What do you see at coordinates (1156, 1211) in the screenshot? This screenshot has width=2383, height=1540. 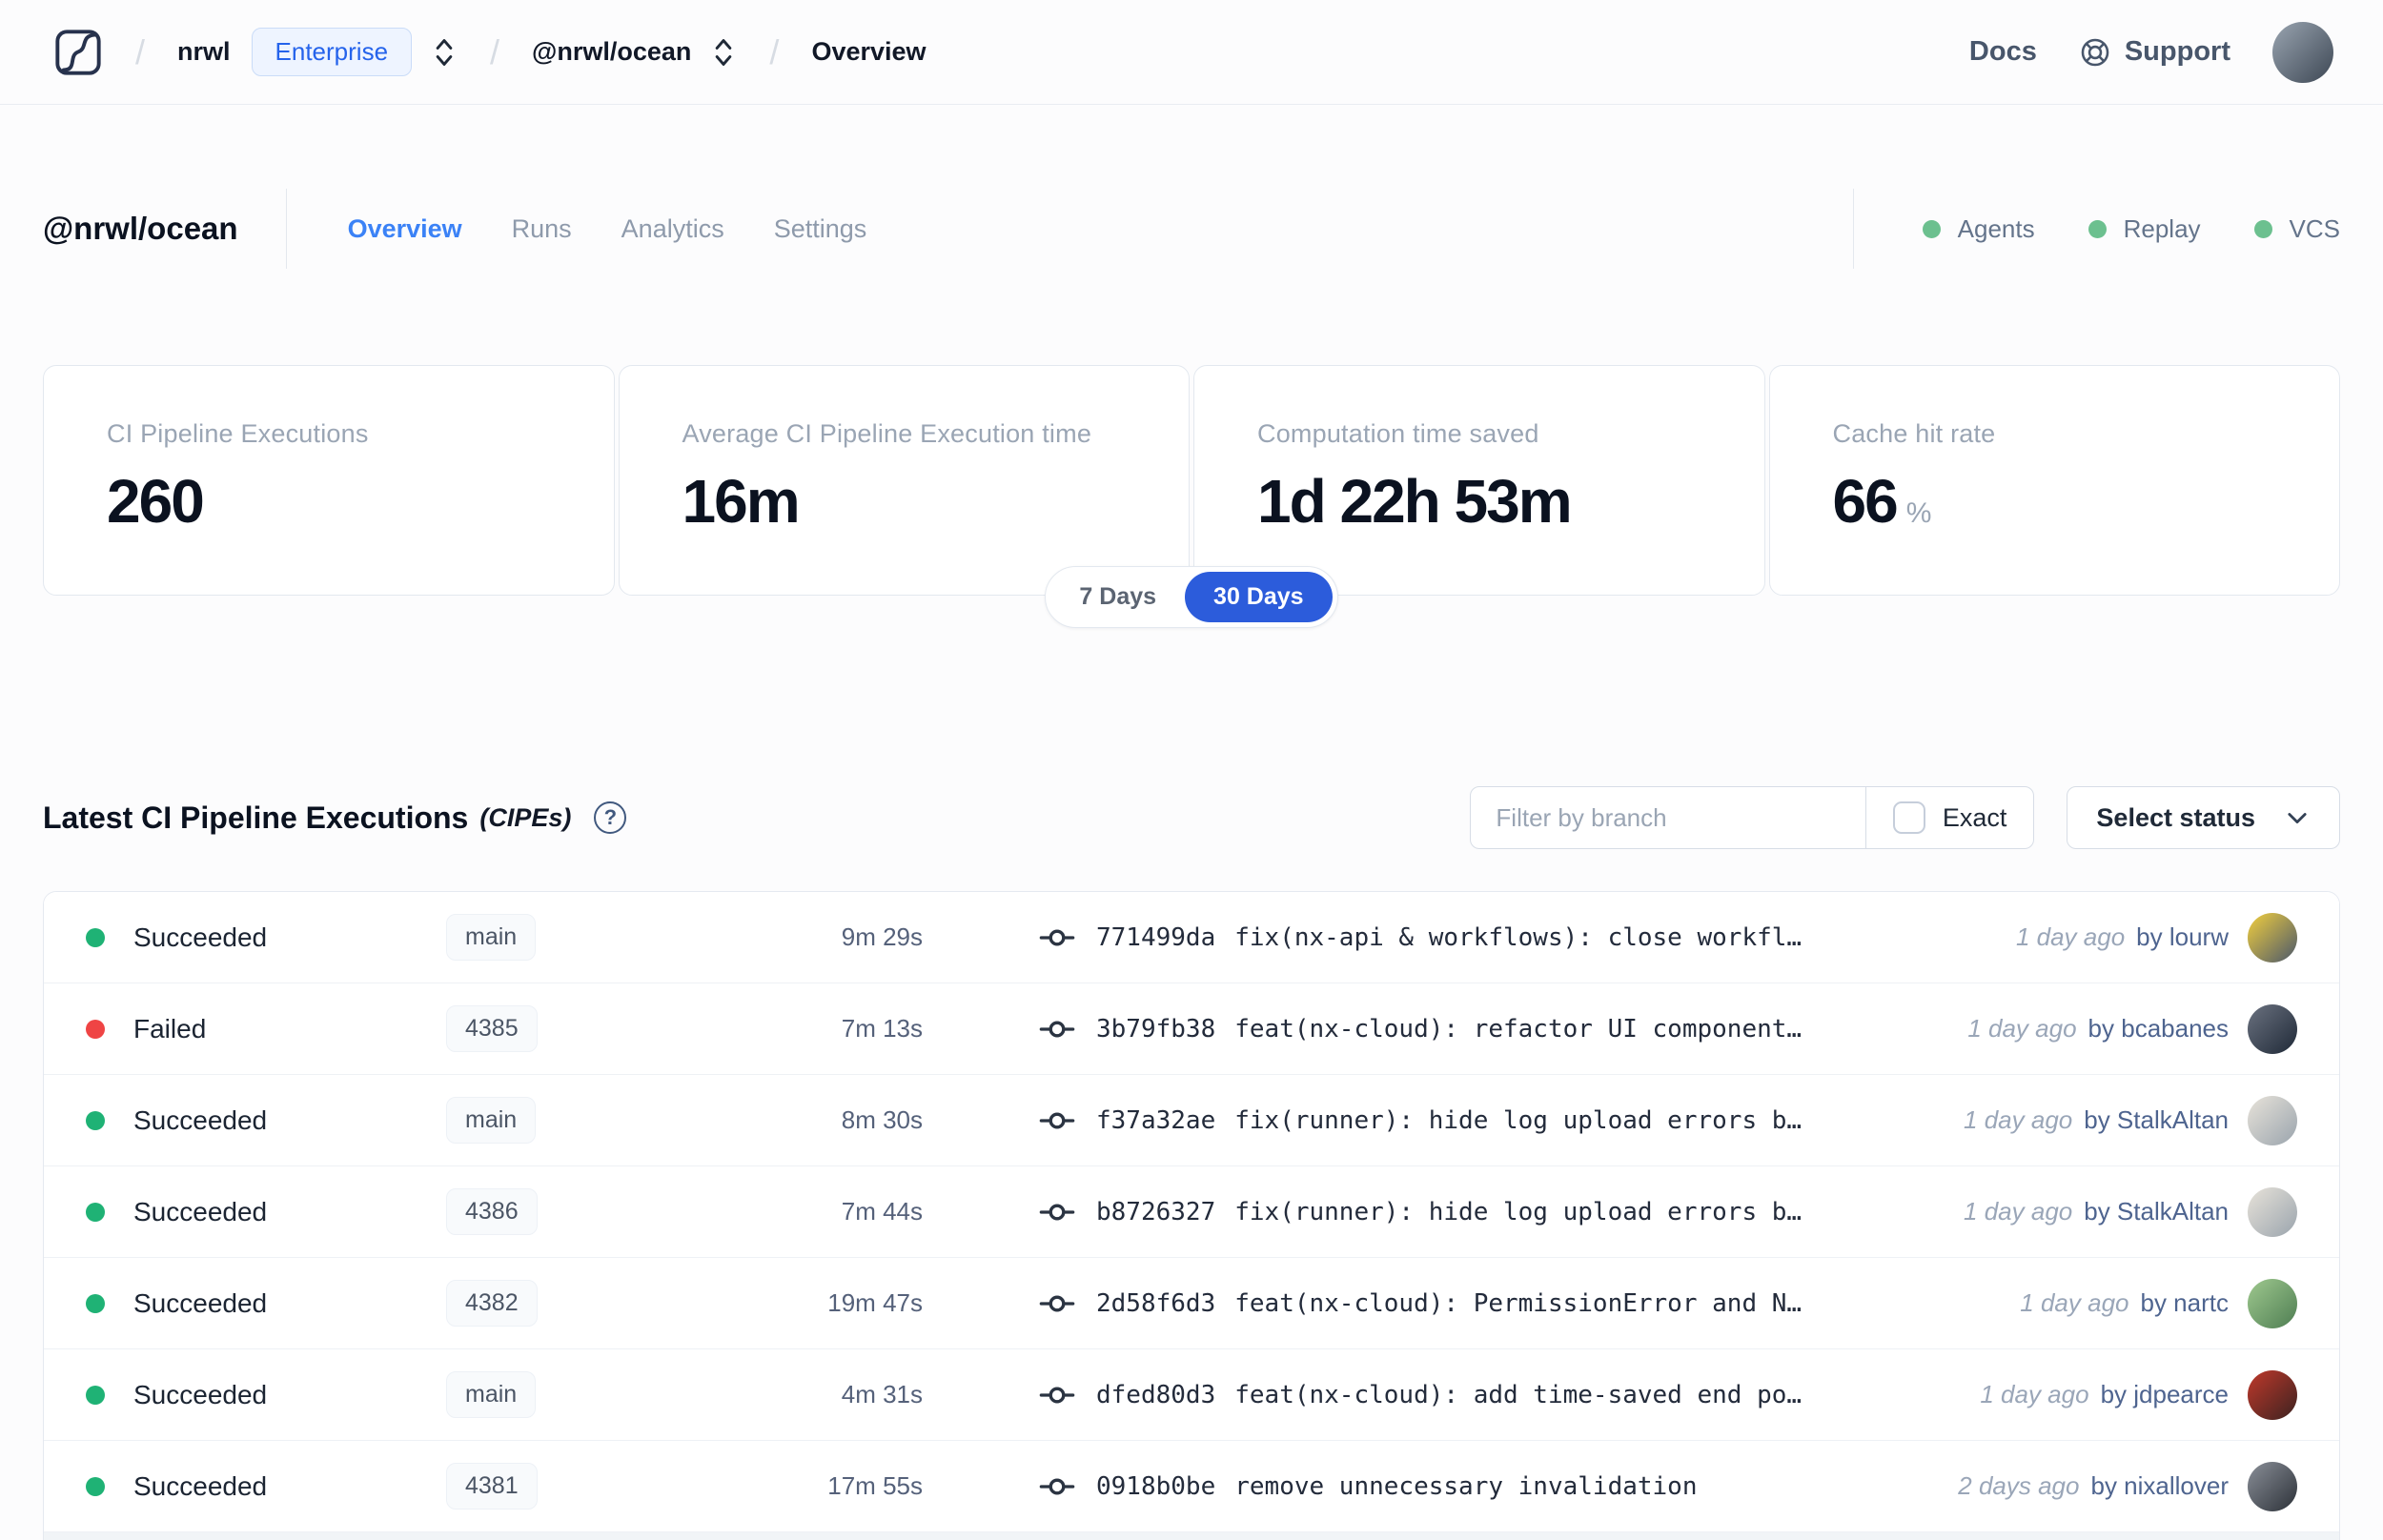 I see `commit-hash: b8726327` at bounding box center [1156, 1211].